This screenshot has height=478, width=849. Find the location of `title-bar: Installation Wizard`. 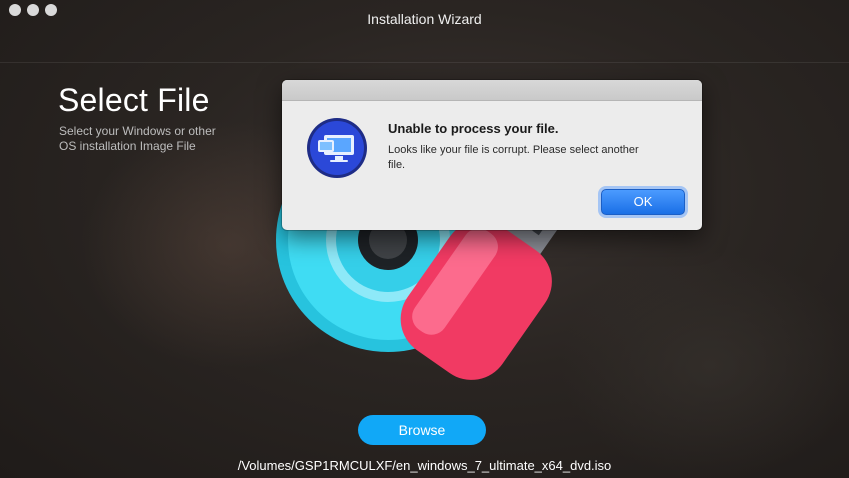

title-bar: Installation Wizard is located at coordinates (424, 19).